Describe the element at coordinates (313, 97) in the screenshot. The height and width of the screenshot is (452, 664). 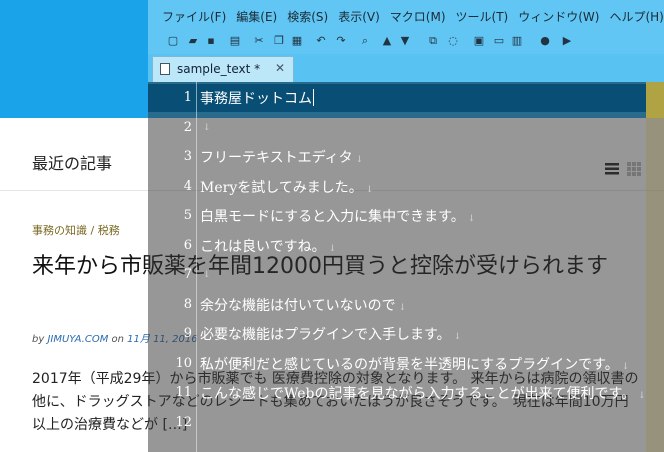
I see `text-cursor` at that location.